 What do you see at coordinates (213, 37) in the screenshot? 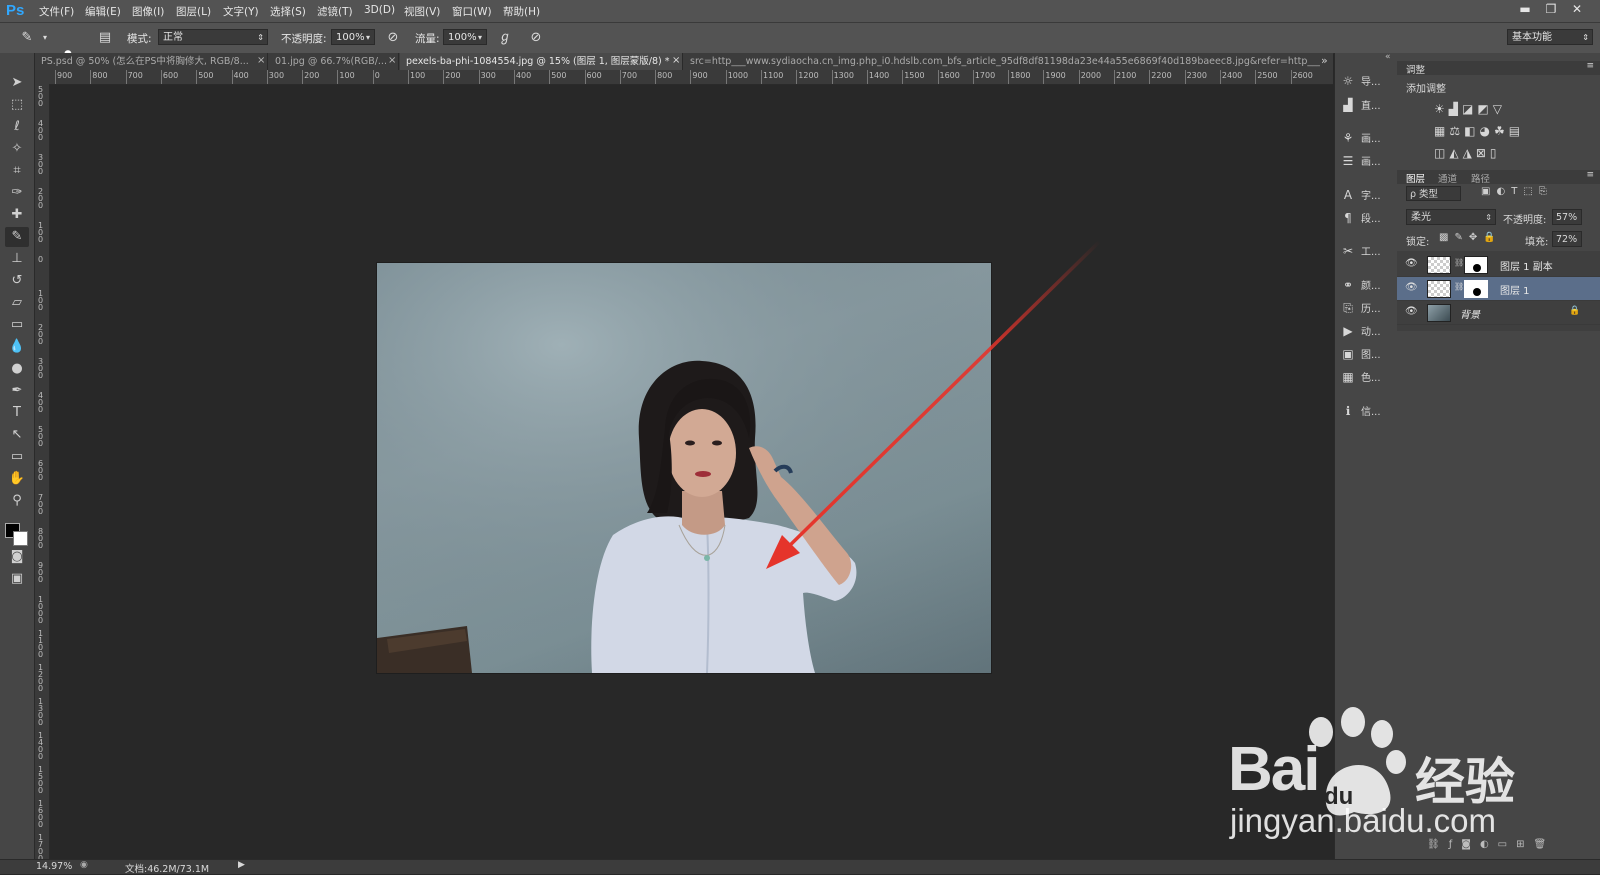
I see `mode-select: 正常 ⇕` at bounding box center [213, 37].